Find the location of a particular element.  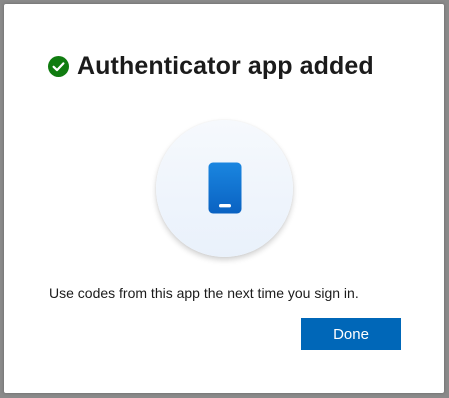

dialog-title: Authenticator app added is located at coordinates (225, 66).